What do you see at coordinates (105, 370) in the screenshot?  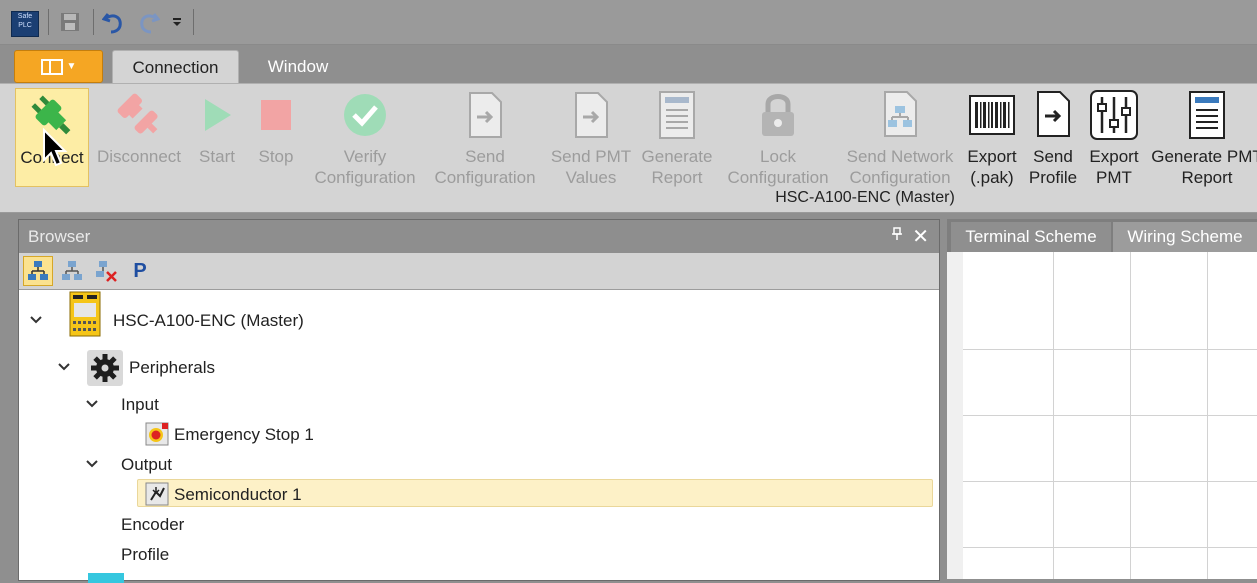 I see `gear-icon` at bounding box center [105, 370].